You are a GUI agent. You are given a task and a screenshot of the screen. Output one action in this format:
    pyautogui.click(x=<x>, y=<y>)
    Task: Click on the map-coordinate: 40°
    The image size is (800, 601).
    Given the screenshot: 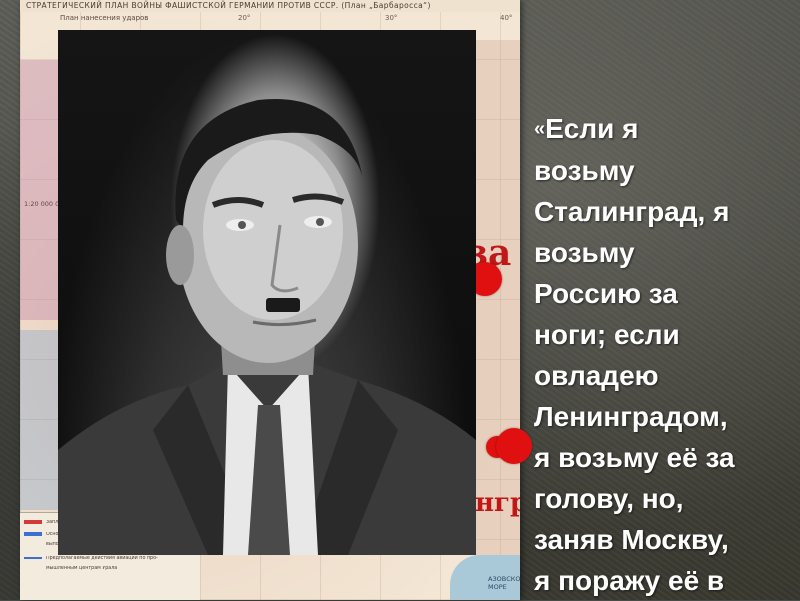 What is the action you would take?
    pyautogui.click(x=506, y=18)
    